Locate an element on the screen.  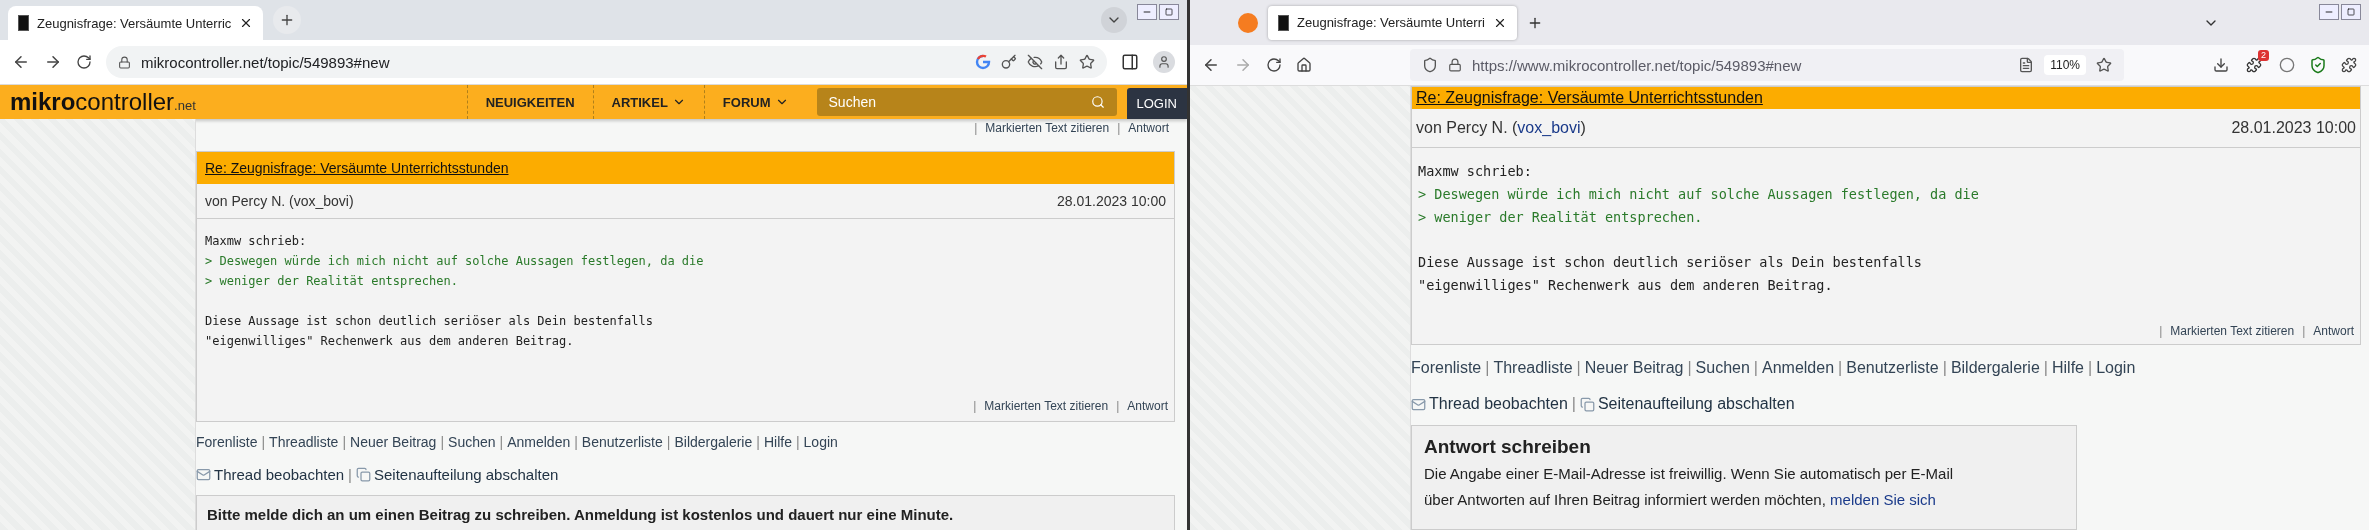
quote-line: > weniger der Realität entsprechen. is located at coordinates (332, 281).